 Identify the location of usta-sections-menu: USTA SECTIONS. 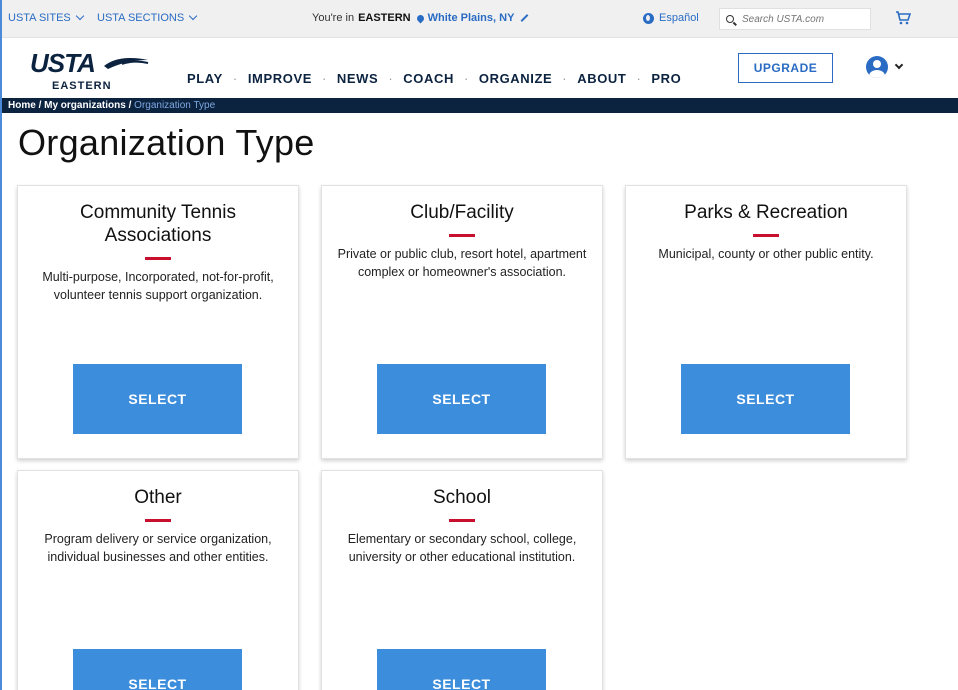
(147, 17).